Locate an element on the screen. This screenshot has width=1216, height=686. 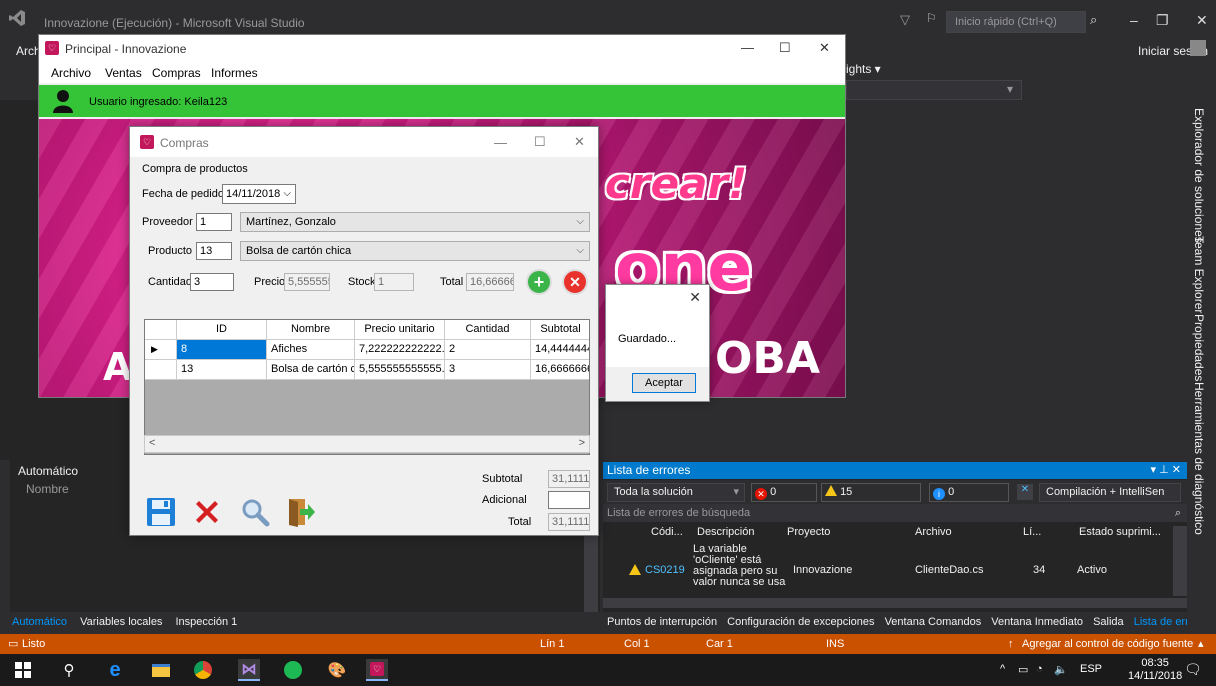
restore-icon: ❐ is located at coordinates (1162, 20).